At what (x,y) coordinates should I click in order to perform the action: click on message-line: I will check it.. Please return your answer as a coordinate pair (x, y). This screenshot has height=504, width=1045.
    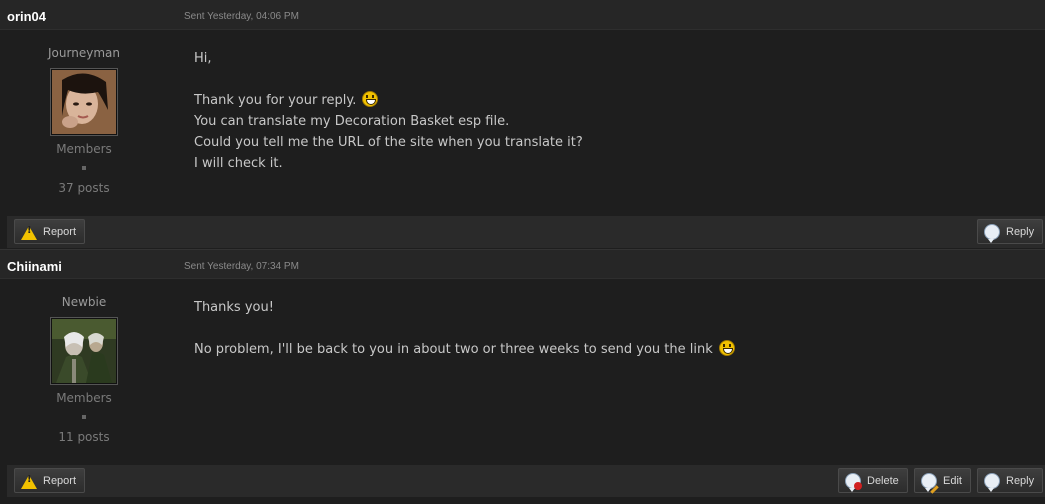
    Looking at the image, I should click on (238, 163).